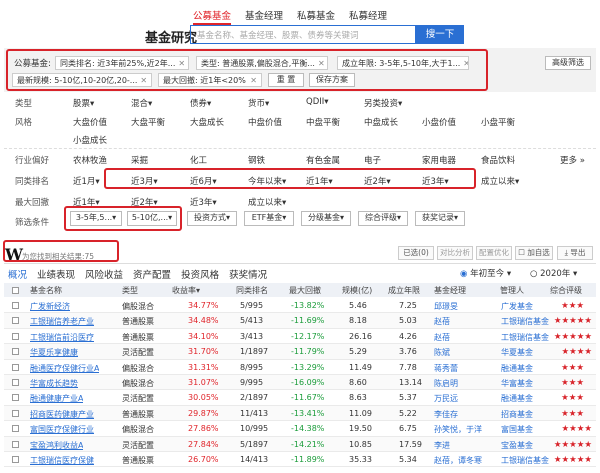 This screenshot has width=600, height=473. What do you see at coordinates (458, 429) in the screenshot?
I see `fund-manager-link: 孙笑悦，于洋` at bounding box center [458, 429].